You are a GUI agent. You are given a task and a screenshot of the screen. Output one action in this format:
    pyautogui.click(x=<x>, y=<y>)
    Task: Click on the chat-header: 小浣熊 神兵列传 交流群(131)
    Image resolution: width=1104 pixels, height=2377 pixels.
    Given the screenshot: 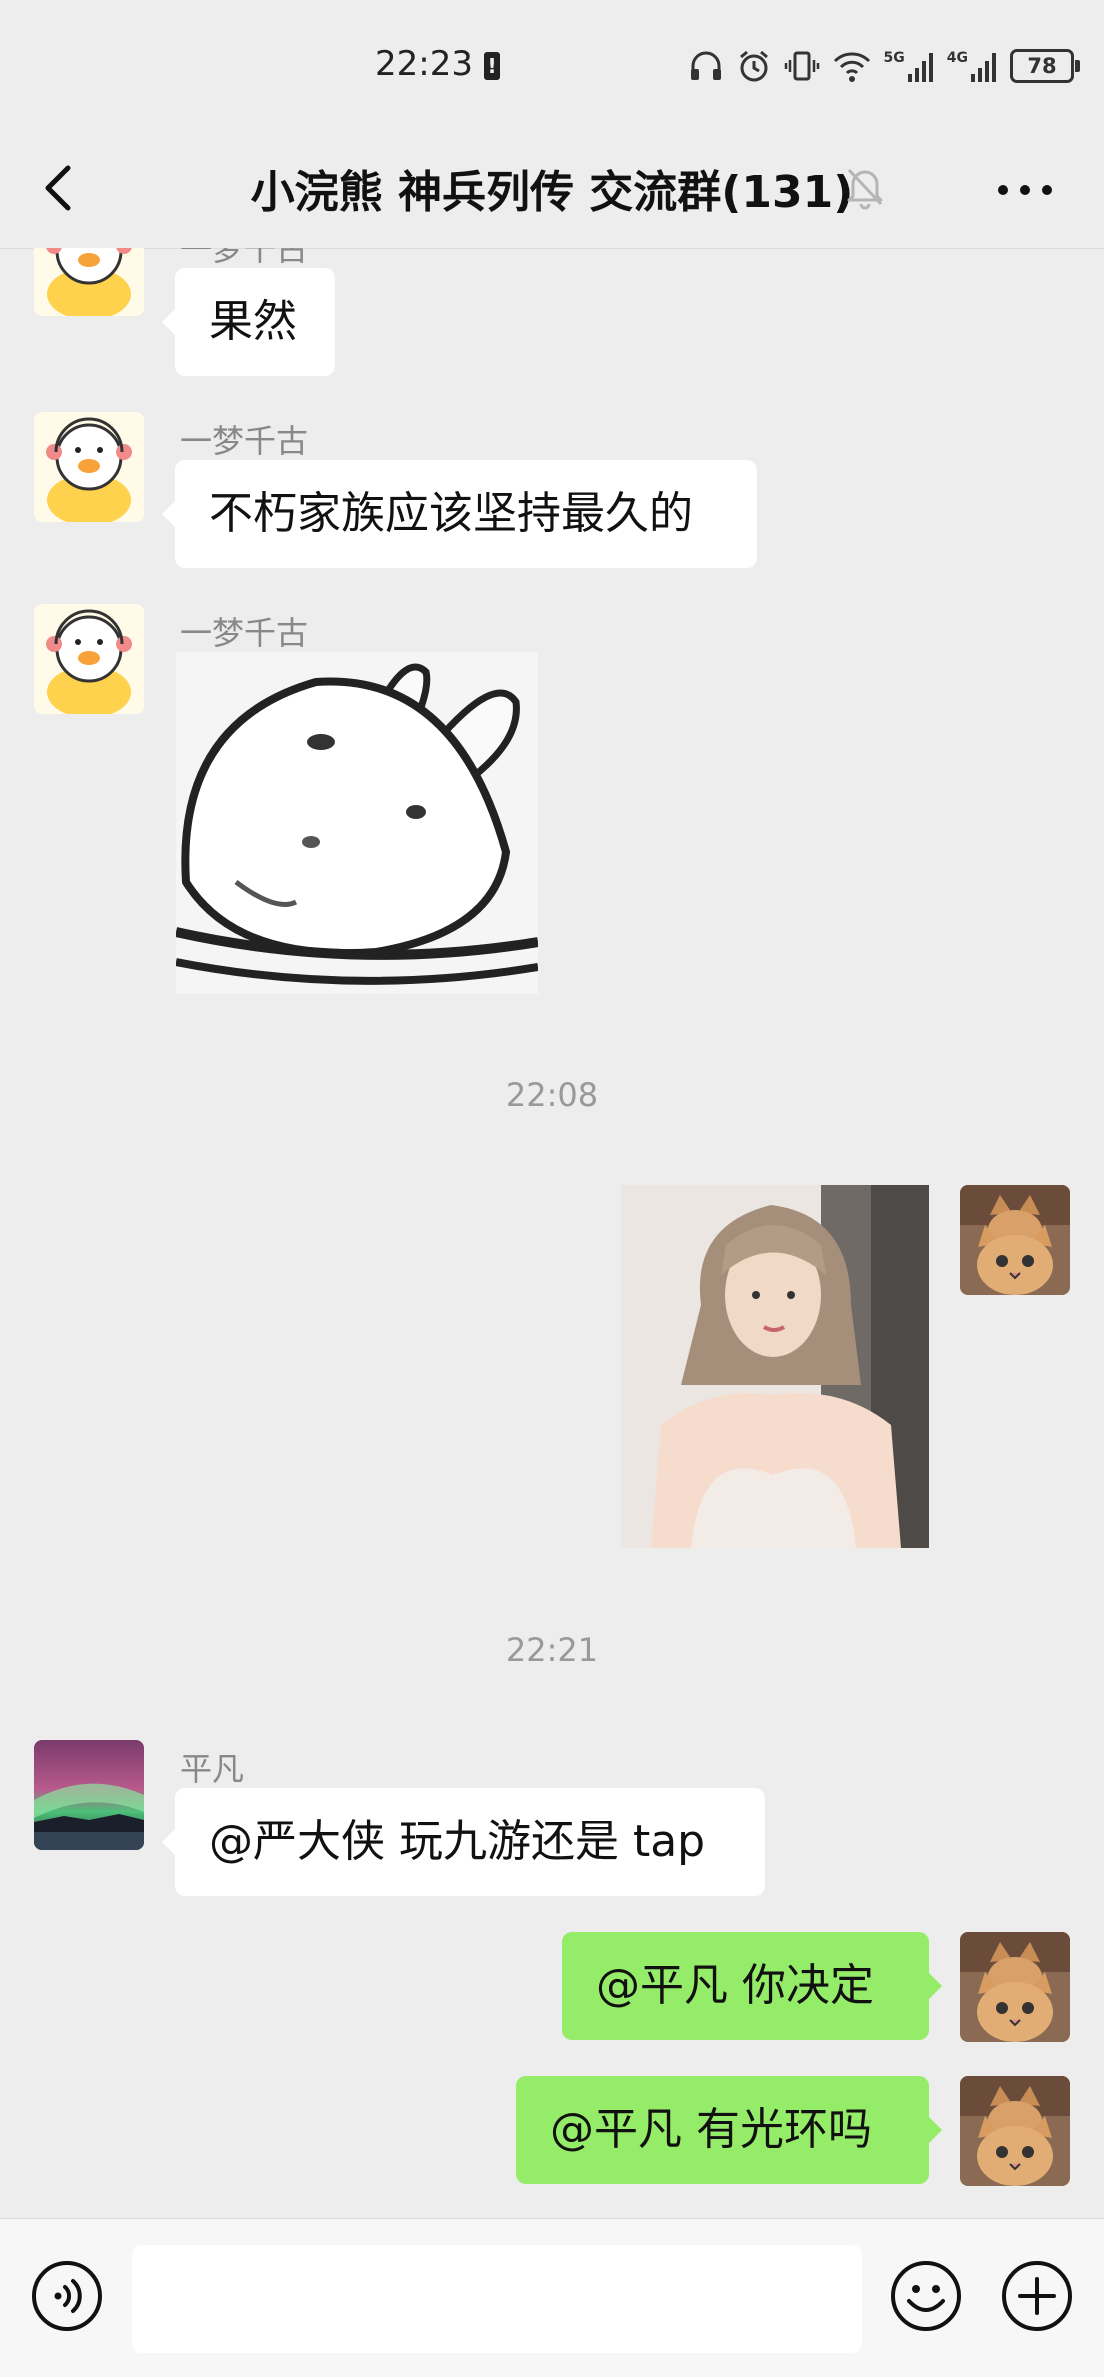 What is the action you would take?
    pyautogui.click(x=552, y=189)
    